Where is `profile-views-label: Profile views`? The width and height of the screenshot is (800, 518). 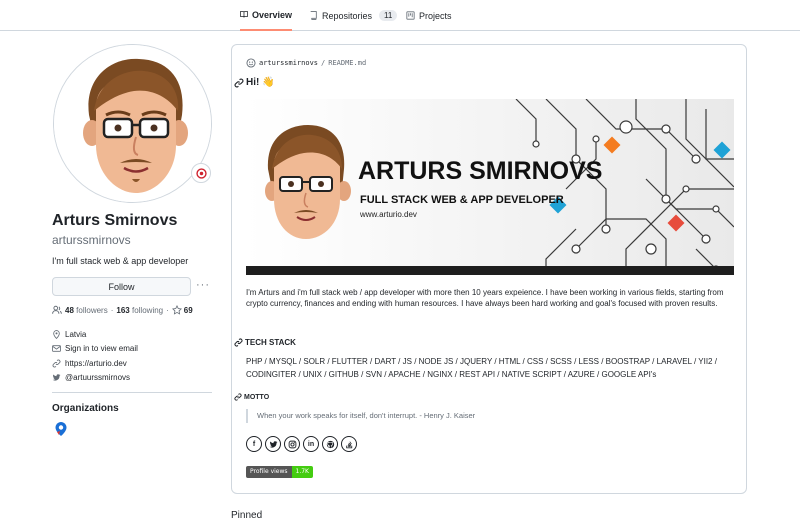
profile-views-label: Profile views is located at coordinates (269, 472).